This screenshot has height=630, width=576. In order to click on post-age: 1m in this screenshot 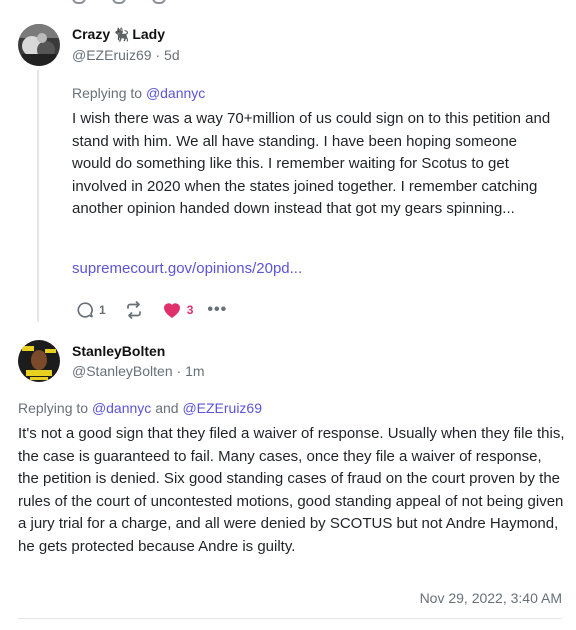, I will do `click(195, 371)`.